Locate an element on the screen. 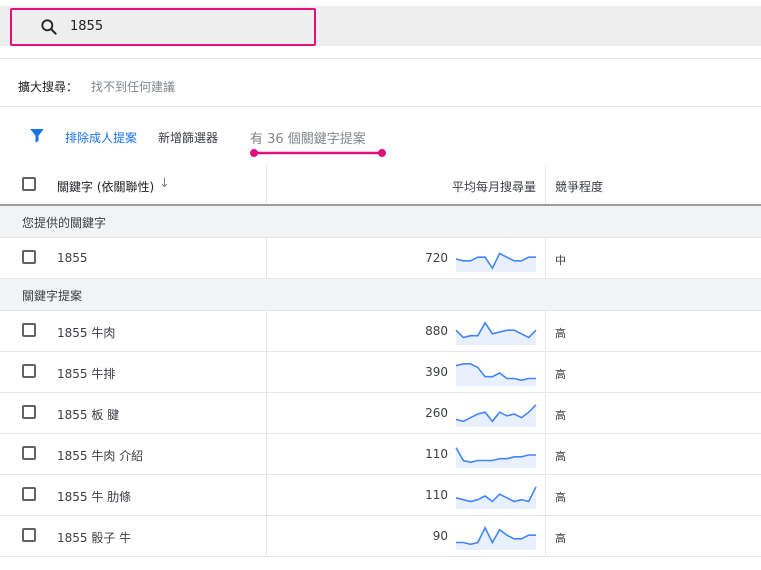  section-label: 關鍵字提案 is located at coordinates (52, 296).